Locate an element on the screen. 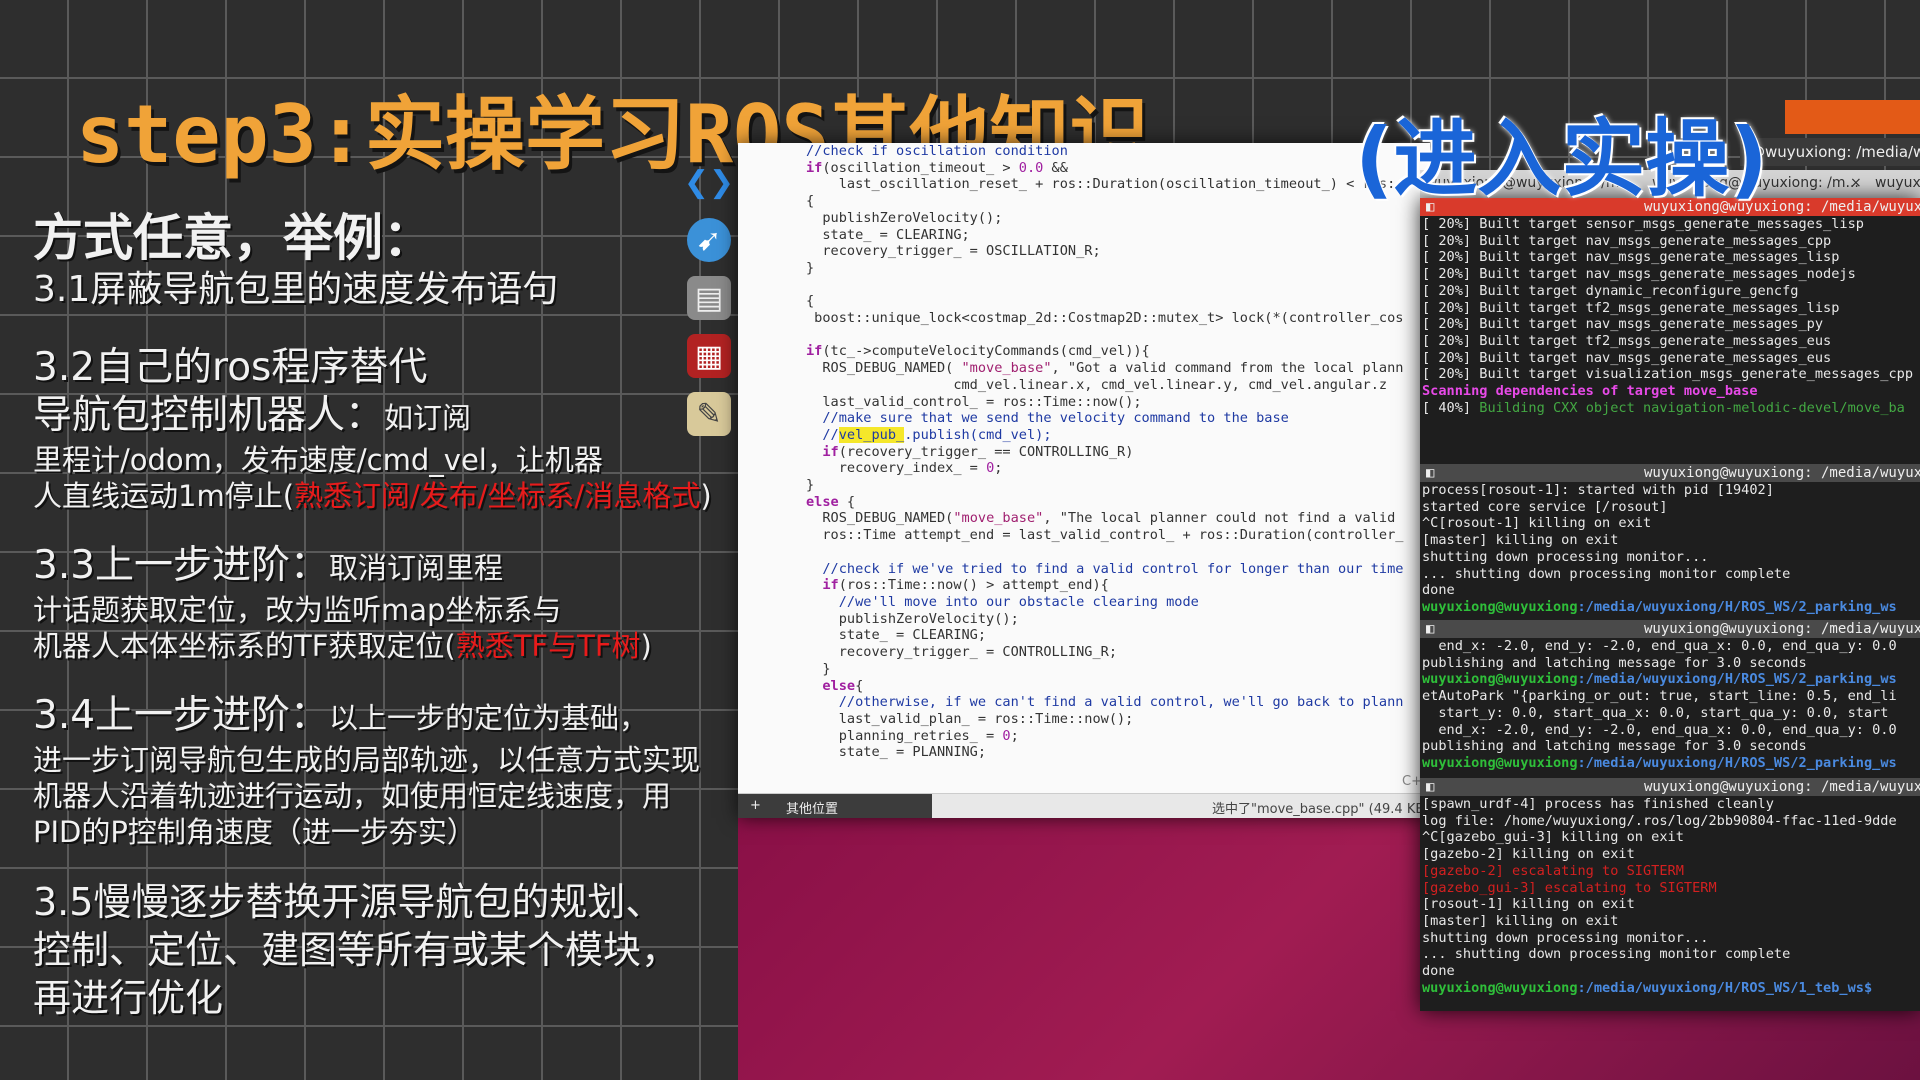 This screenshot has height=1080, width=1920. red-app-icon: ▦ is located at coordinates (709, 356).